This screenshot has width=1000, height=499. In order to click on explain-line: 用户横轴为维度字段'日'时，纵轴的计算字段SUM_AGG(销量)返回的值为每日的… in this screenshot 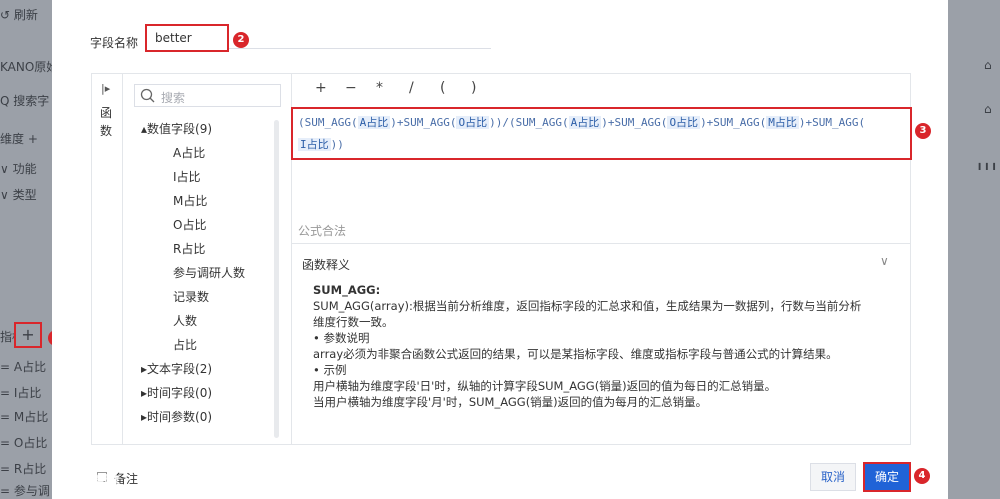, I will do `click(545, 386)`.